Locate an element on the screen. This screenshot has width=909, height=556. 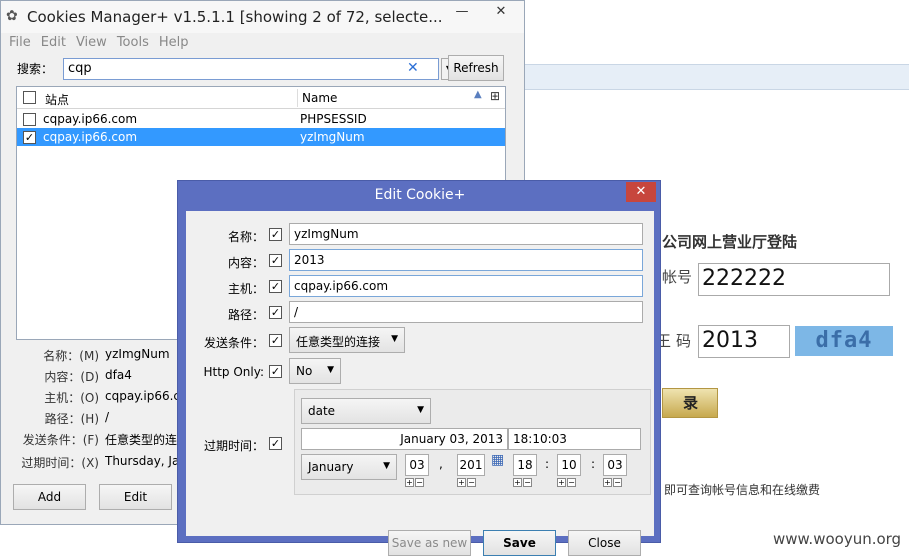
menu-bar: File Edit View Tools Help is located at coordinates (98, 44).